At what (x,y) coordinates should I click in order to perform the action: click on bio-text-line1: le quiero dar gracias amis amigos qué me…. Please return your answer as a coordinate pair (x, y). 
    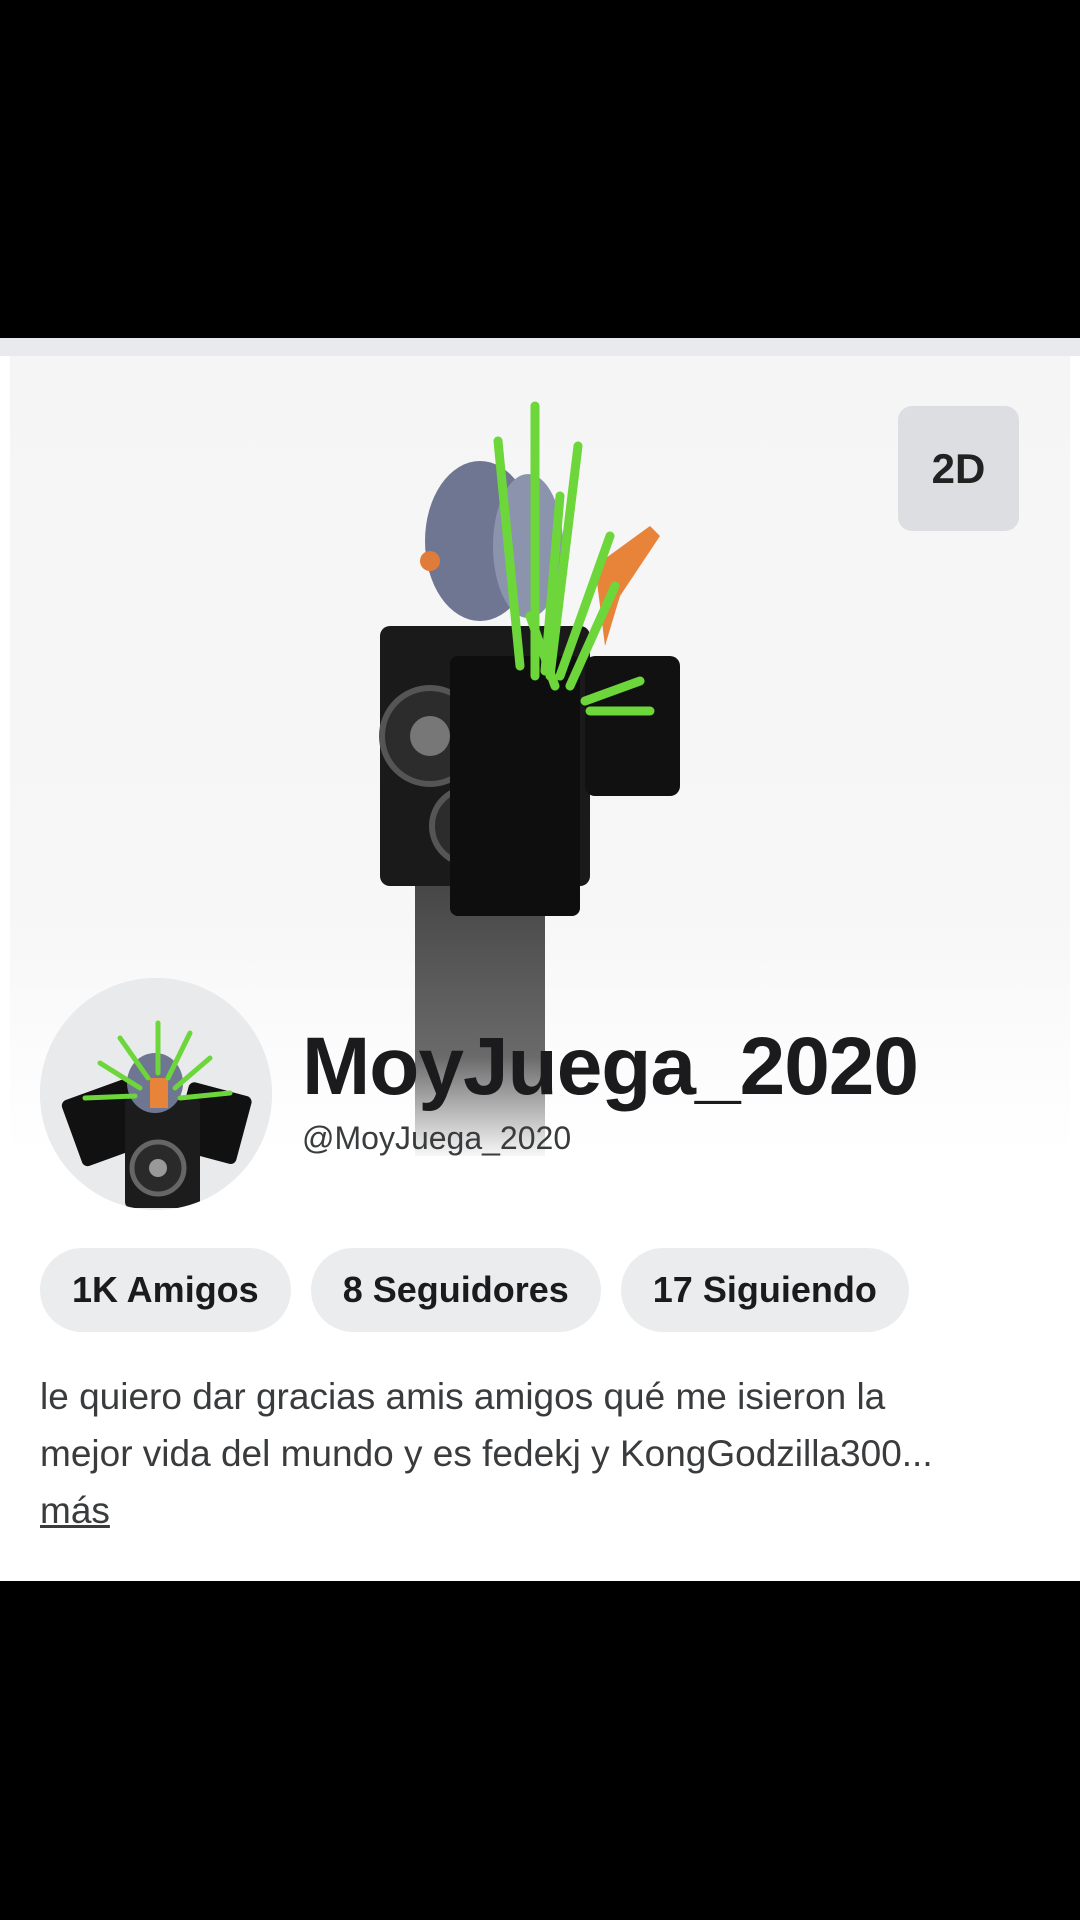
    Looking at the image, I should click on (463, 1396).